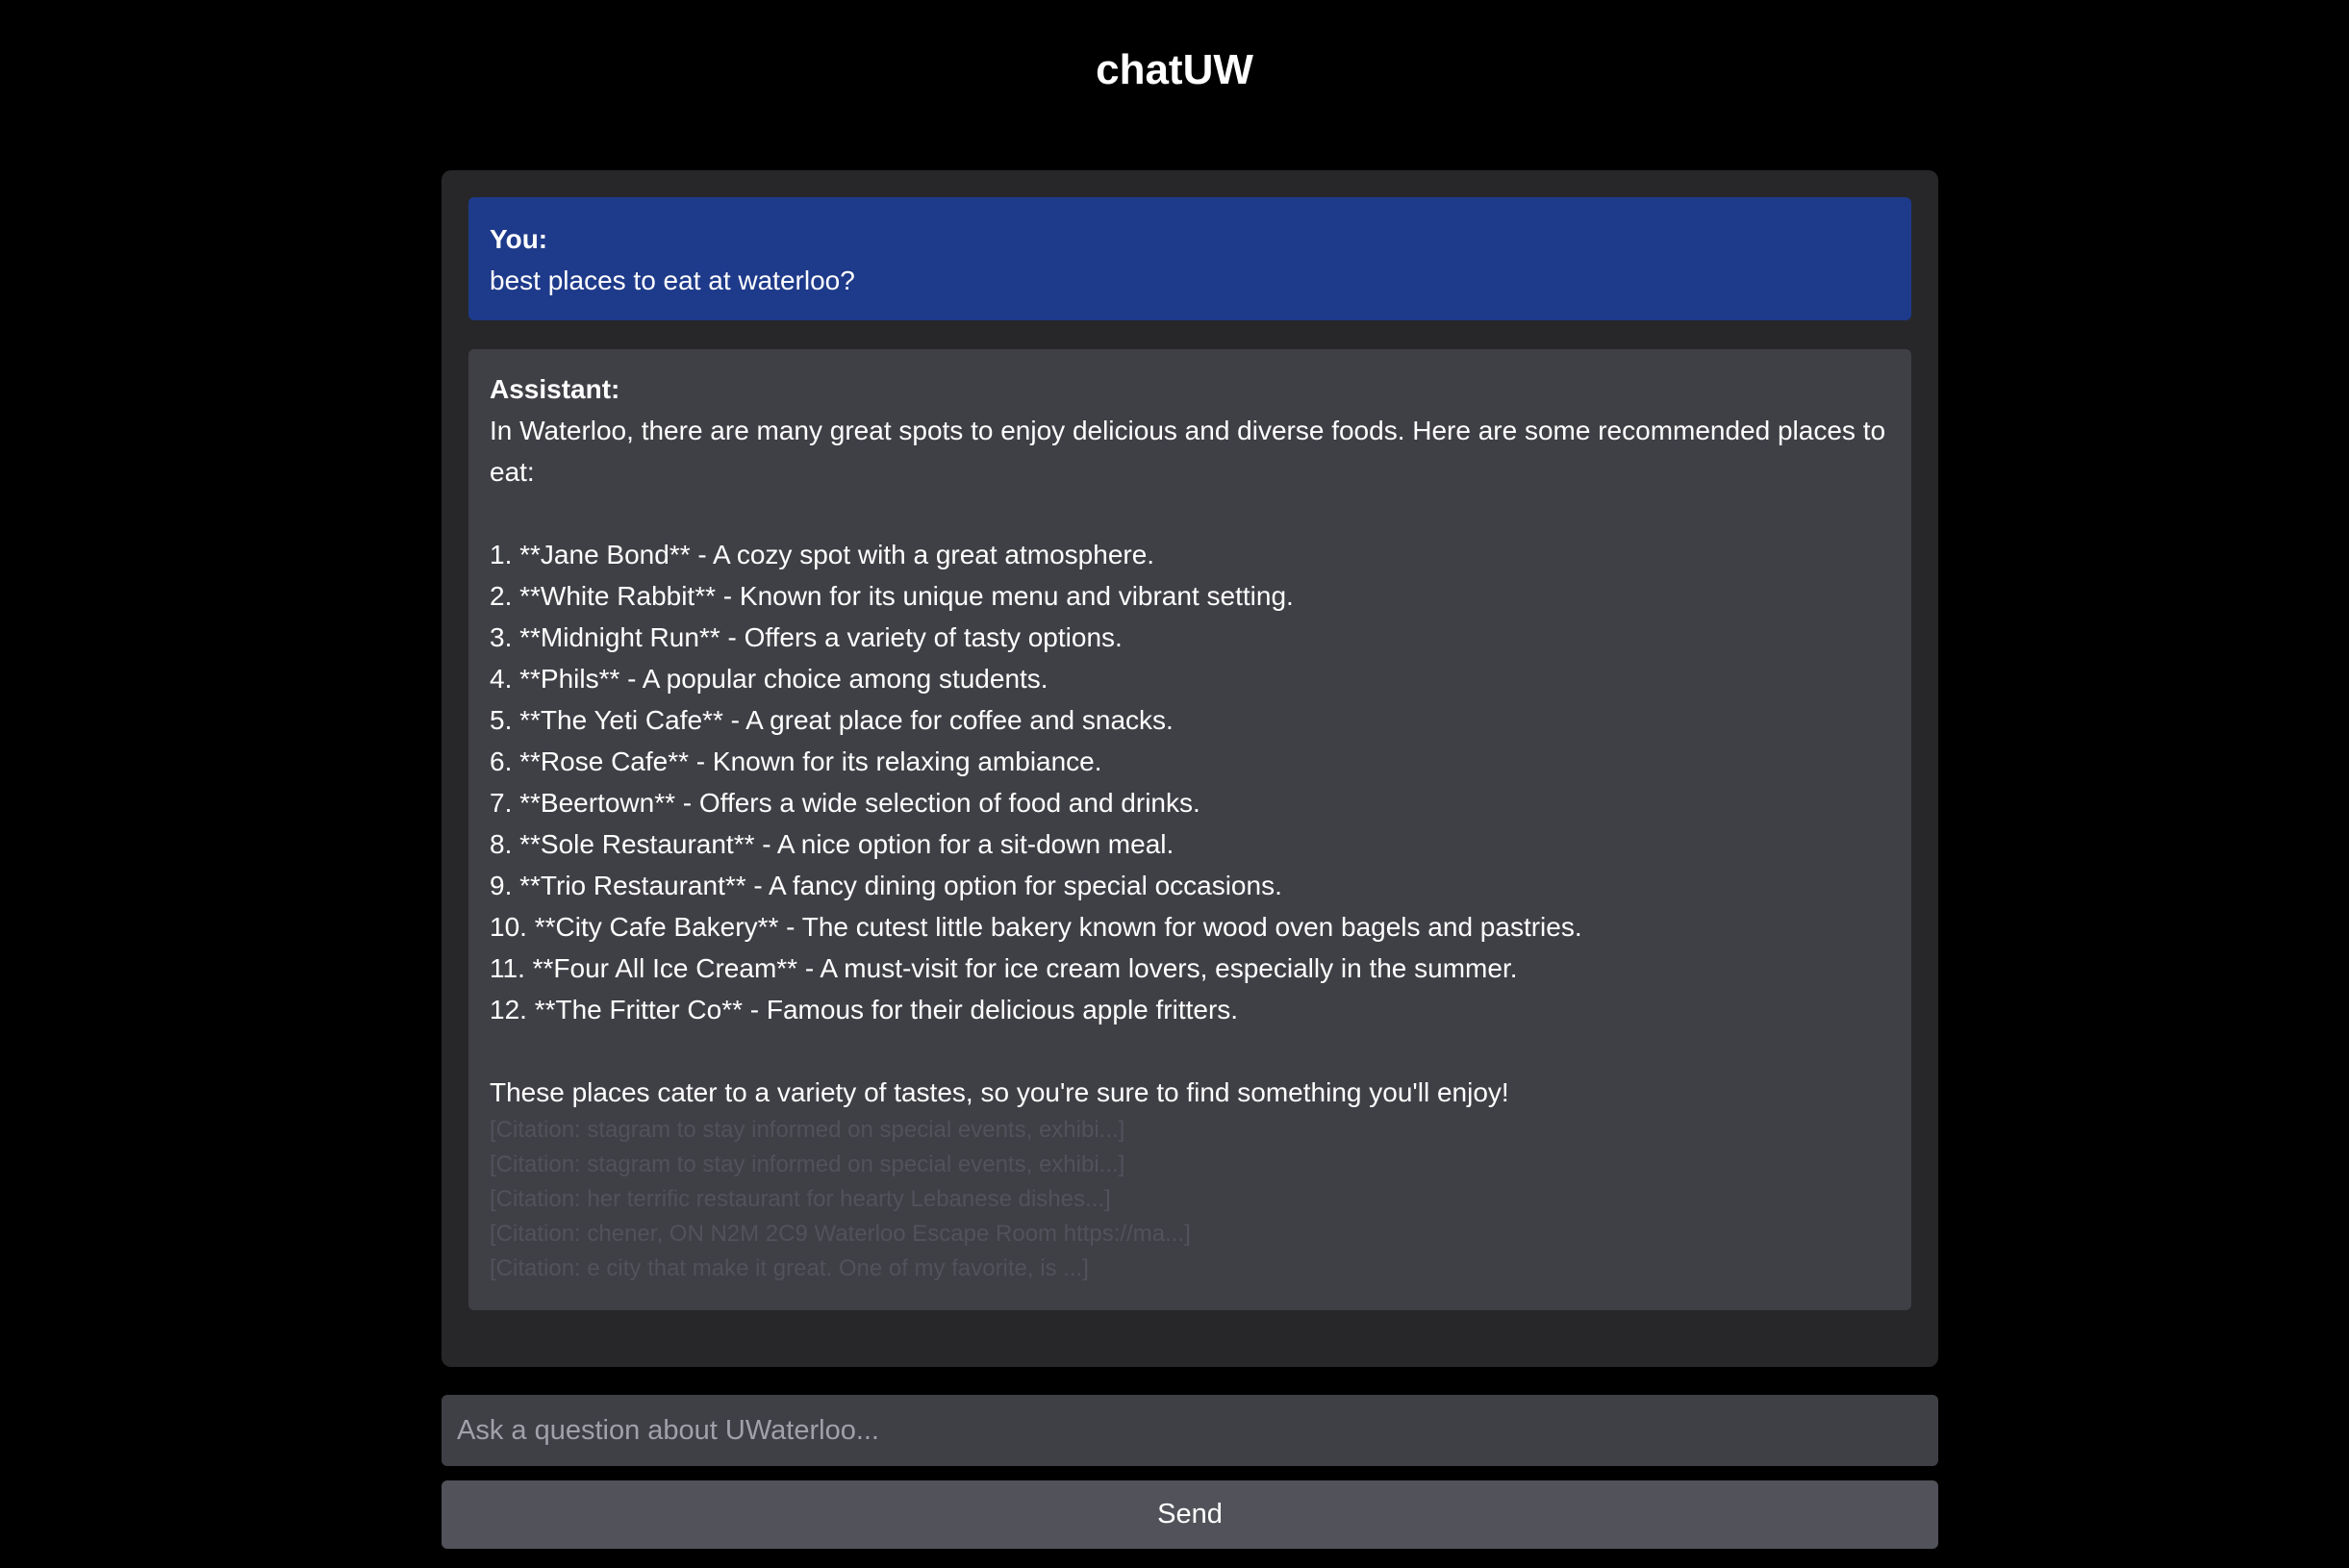 Image resolution: width=2349 pixels, height=1568 pixels. I want to click on user-message: You: best places to eat at waterloo?, so click(1190, 258).